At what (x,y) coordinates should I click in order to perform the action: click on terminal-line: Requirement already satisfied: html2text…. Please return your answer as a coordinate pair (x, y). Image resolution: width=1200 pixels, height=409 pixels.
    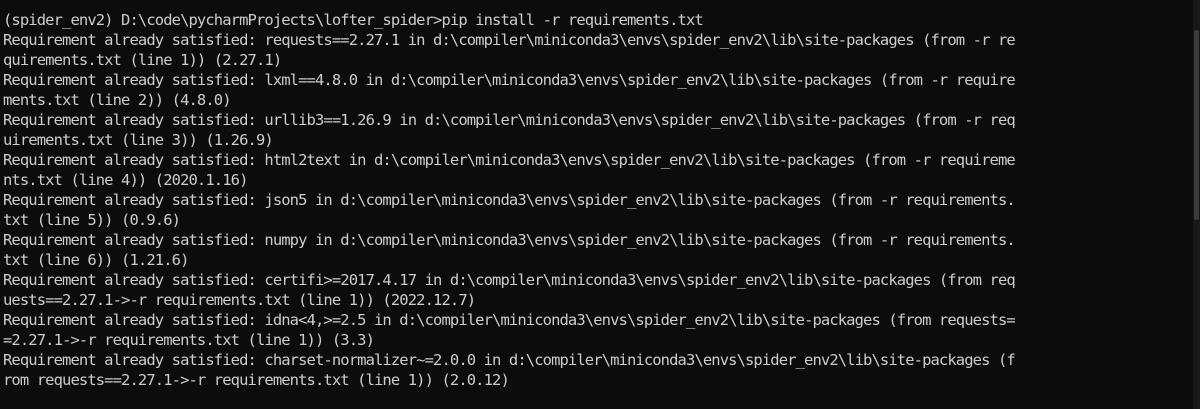
    Looking at the image, I should click on (509, 160).